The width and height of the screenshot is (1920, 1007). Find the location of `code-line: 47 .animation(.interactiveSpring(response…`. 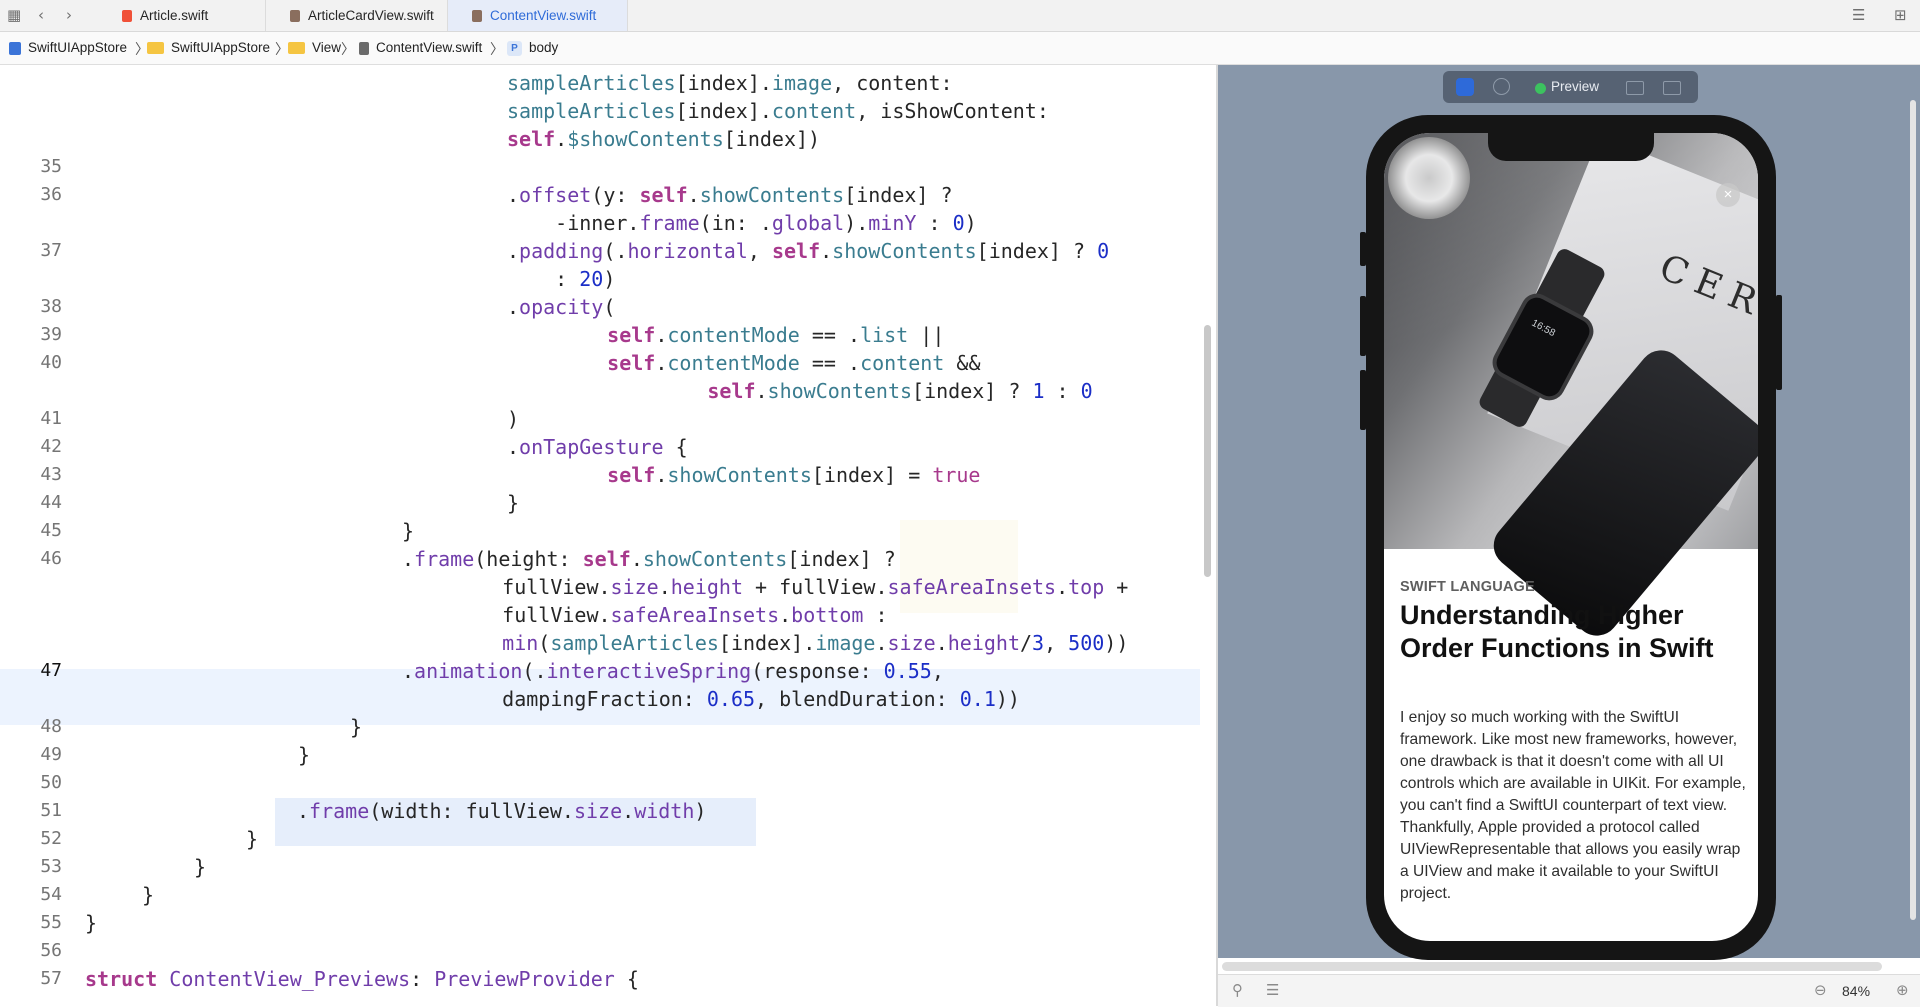

code-line: 47 .animation(.interactiveSpring(response… is located at coordinates (600, 671).